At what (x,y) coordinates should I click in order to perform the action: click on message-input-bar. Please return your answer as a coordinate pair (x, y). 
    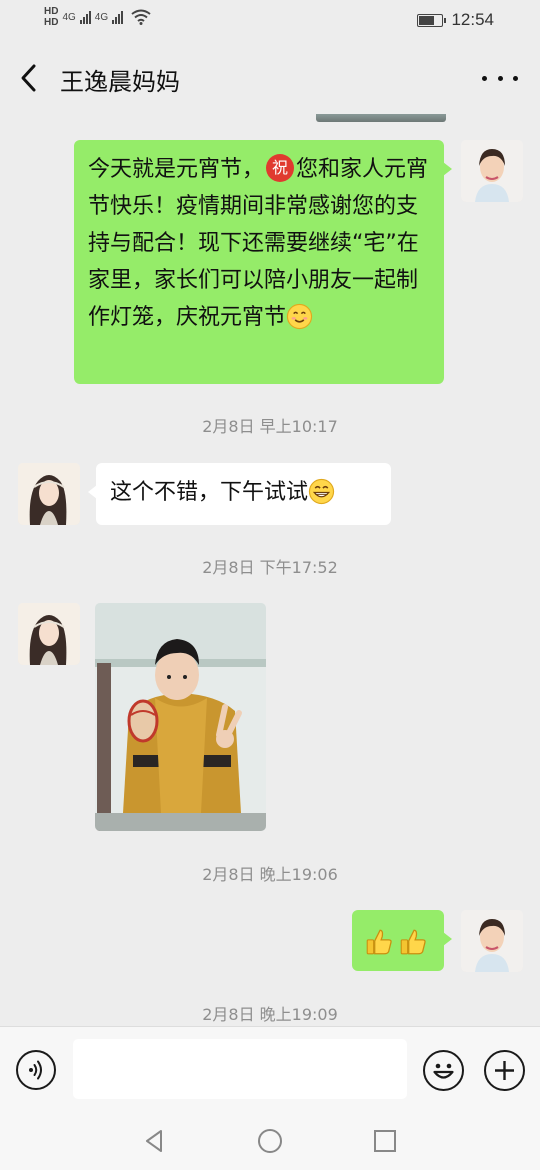
    Looking at the image, I should click on (270, 1069).